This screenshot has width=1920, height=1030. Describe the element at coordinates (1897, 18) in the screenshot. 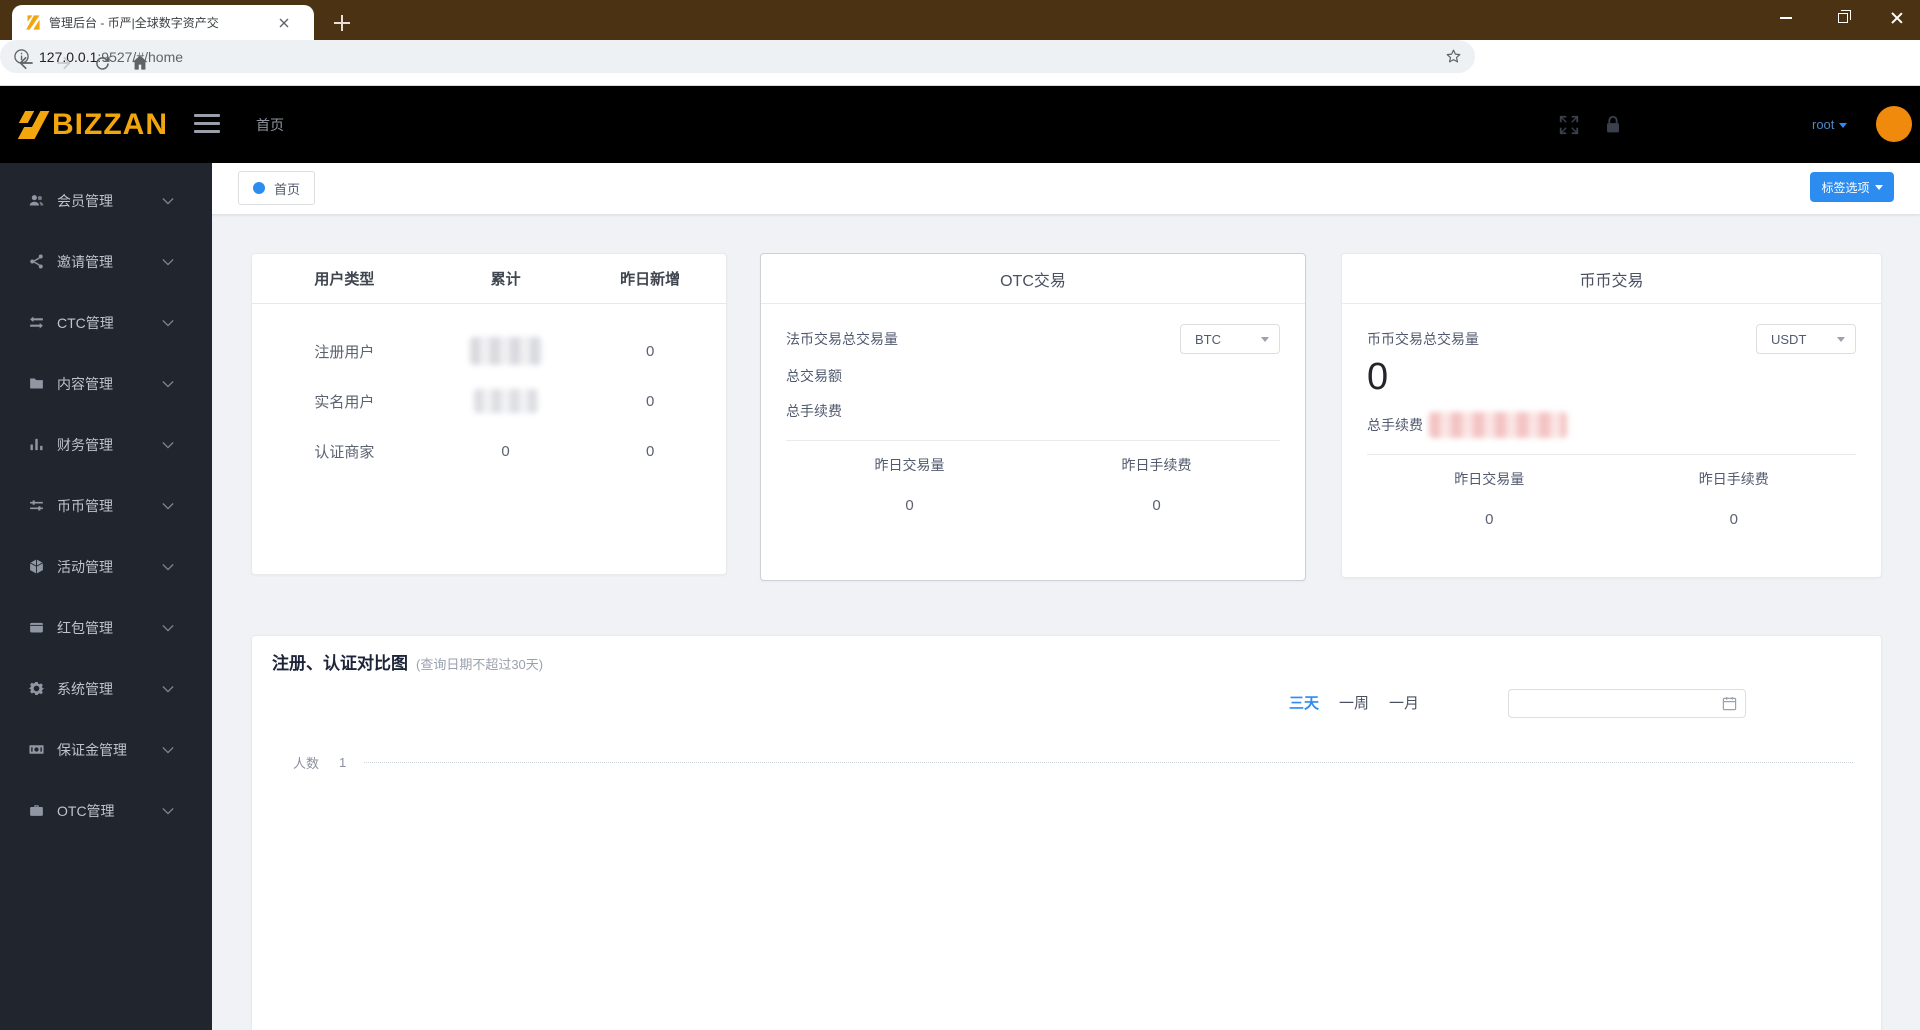

I see `window-close-button` at that location.